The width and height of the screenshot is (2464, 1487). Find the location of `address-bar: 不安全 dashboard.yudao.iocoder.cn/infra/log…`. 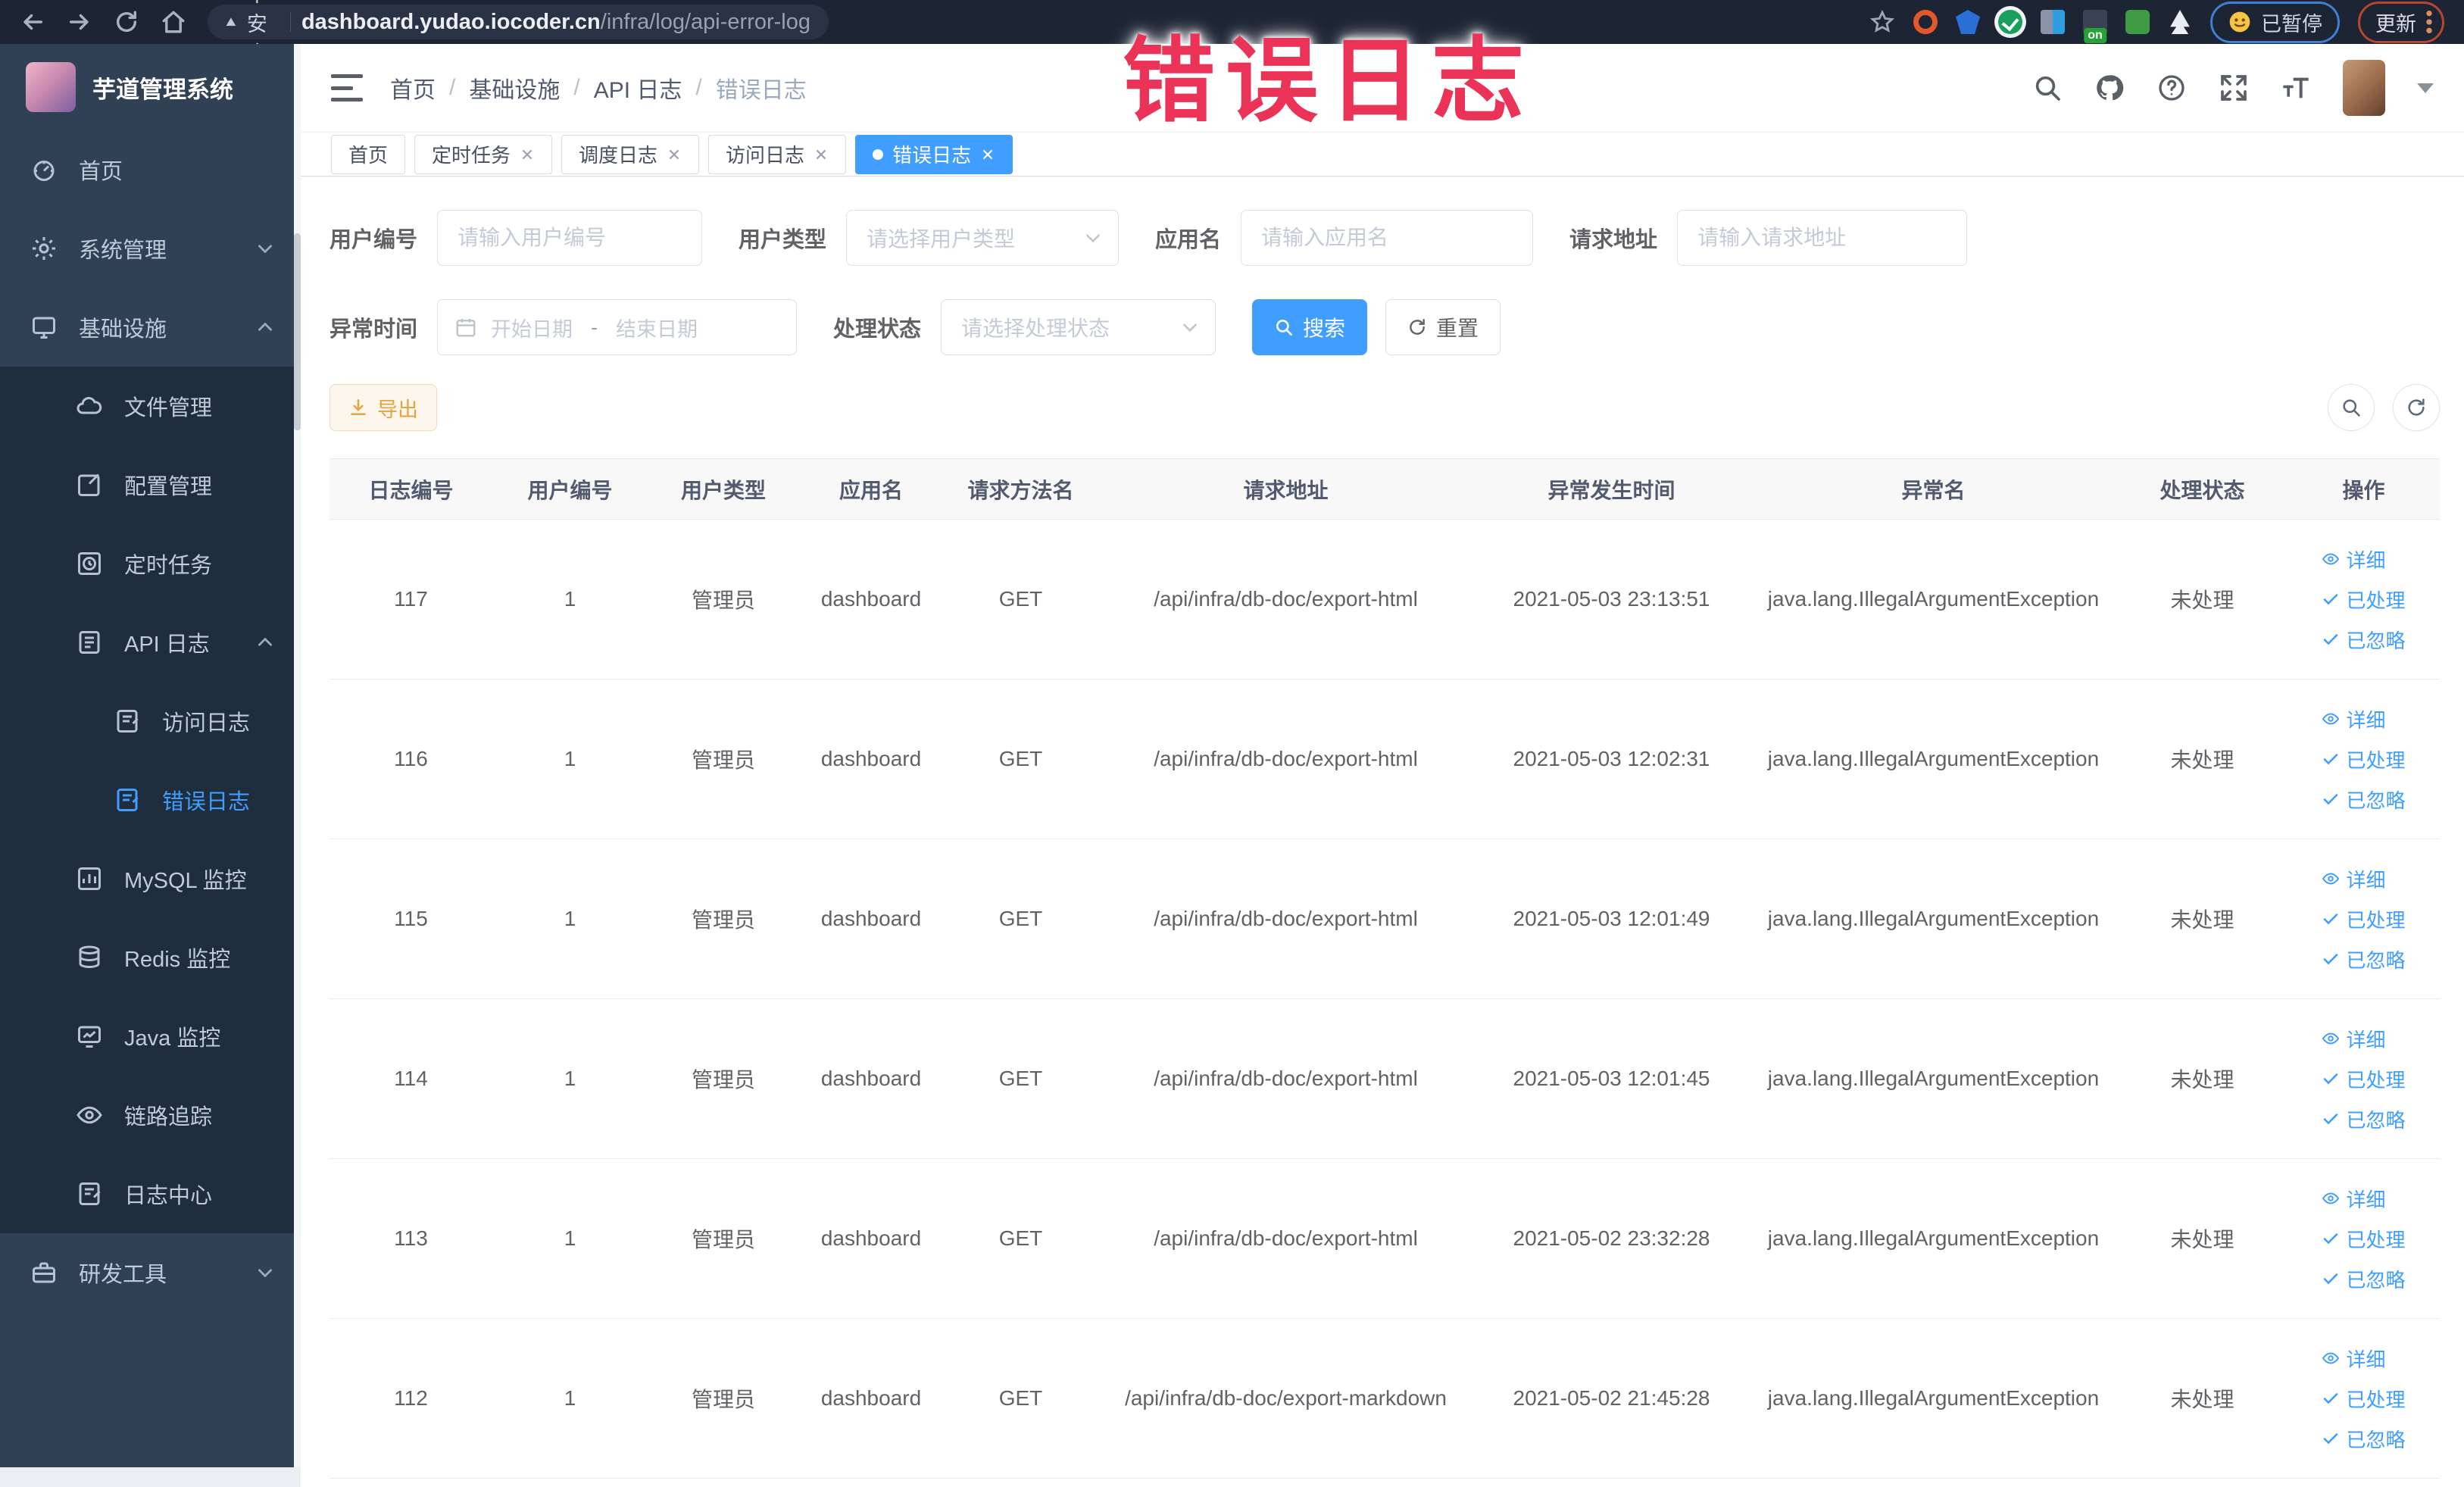

address-bar: 不安全 dashboard.yudao.iocoder.cn/infra/log… is located at coordinates (518, 32).